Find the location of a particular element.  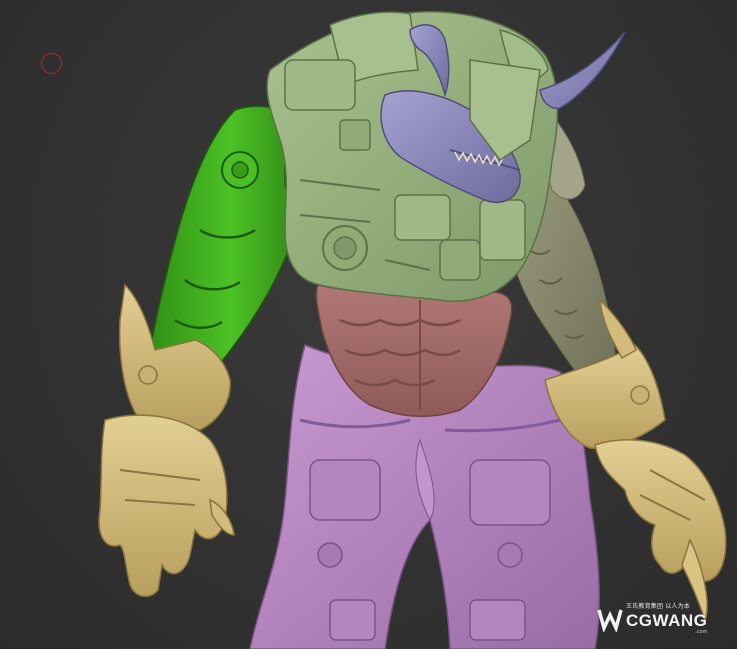

cgwang-logo-icon is located at coordinates (610, 619).